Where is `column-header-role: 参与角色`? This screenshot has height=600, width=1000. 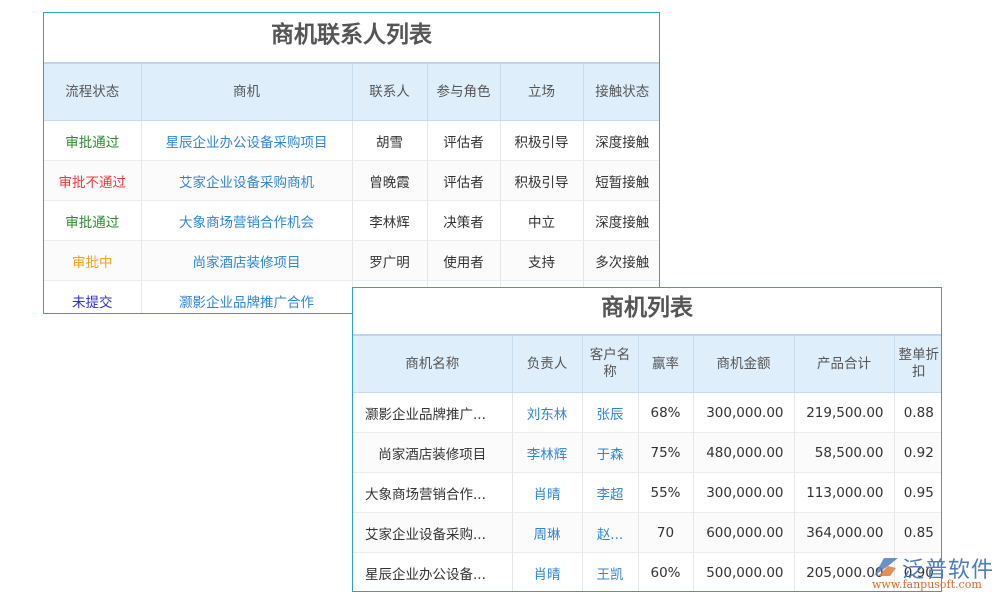
column-header-role: 参与角色 is located at coordinates (464, 91).